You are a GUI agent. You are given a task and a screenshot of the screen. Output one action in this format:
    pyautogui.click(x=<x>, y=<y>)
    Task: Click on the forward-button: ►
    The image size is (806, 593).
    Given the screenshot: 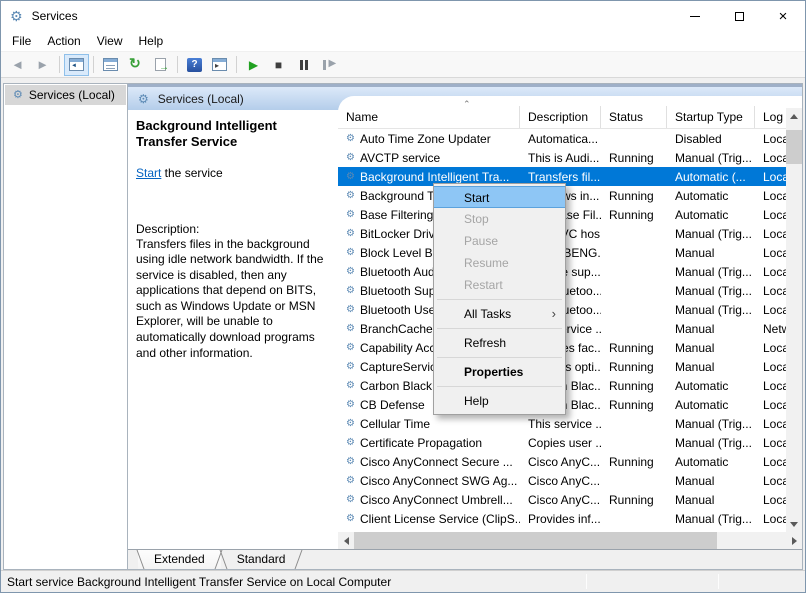 What is the action you would take?
    pyautogui.click(x=42, y=65)
    